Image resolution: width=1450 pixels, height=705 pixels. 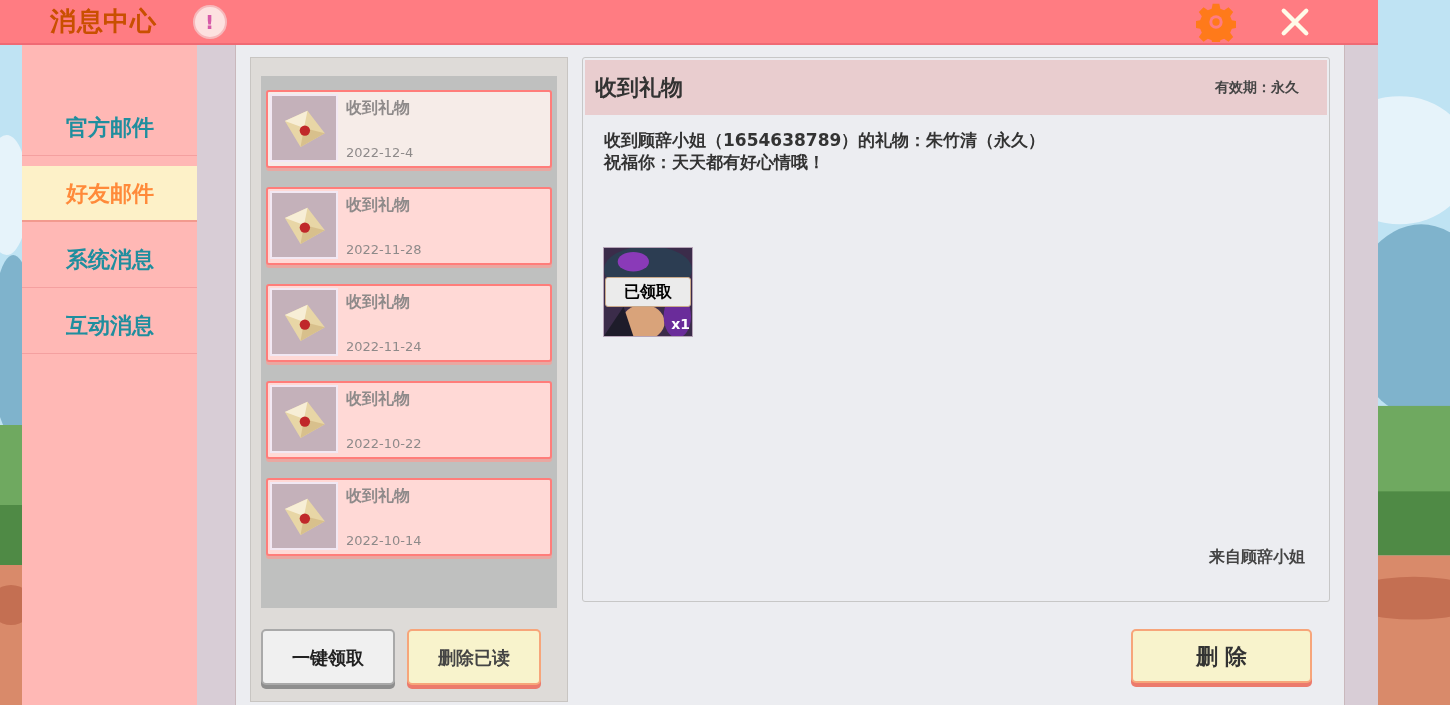 I want to click on alert-badge: !, so click(x=209, y=21).